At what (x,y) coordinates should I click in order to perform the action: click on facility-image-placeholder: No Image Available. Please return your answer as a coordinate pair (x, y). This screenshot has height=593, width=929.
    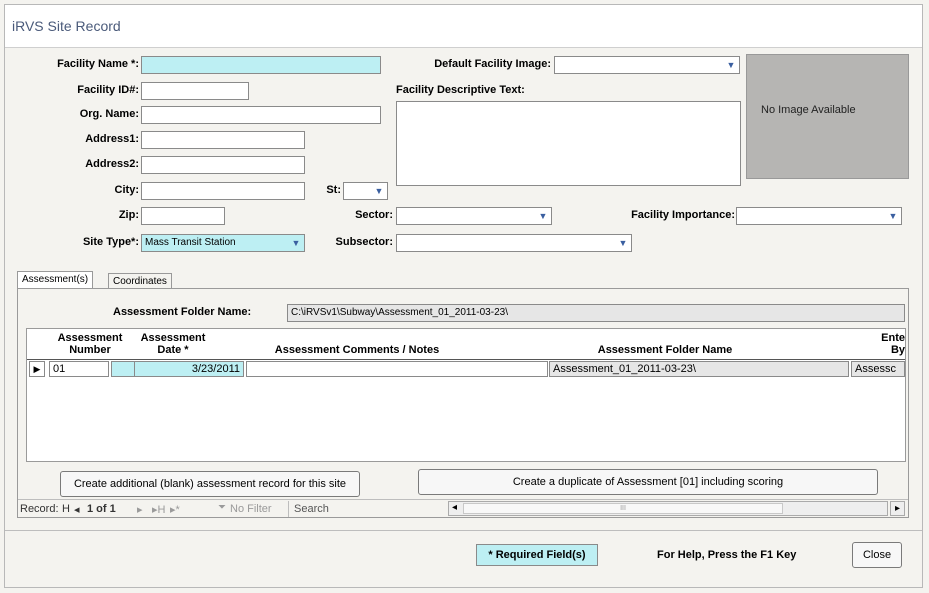
    Looking at the image, I should click on (827, 116).